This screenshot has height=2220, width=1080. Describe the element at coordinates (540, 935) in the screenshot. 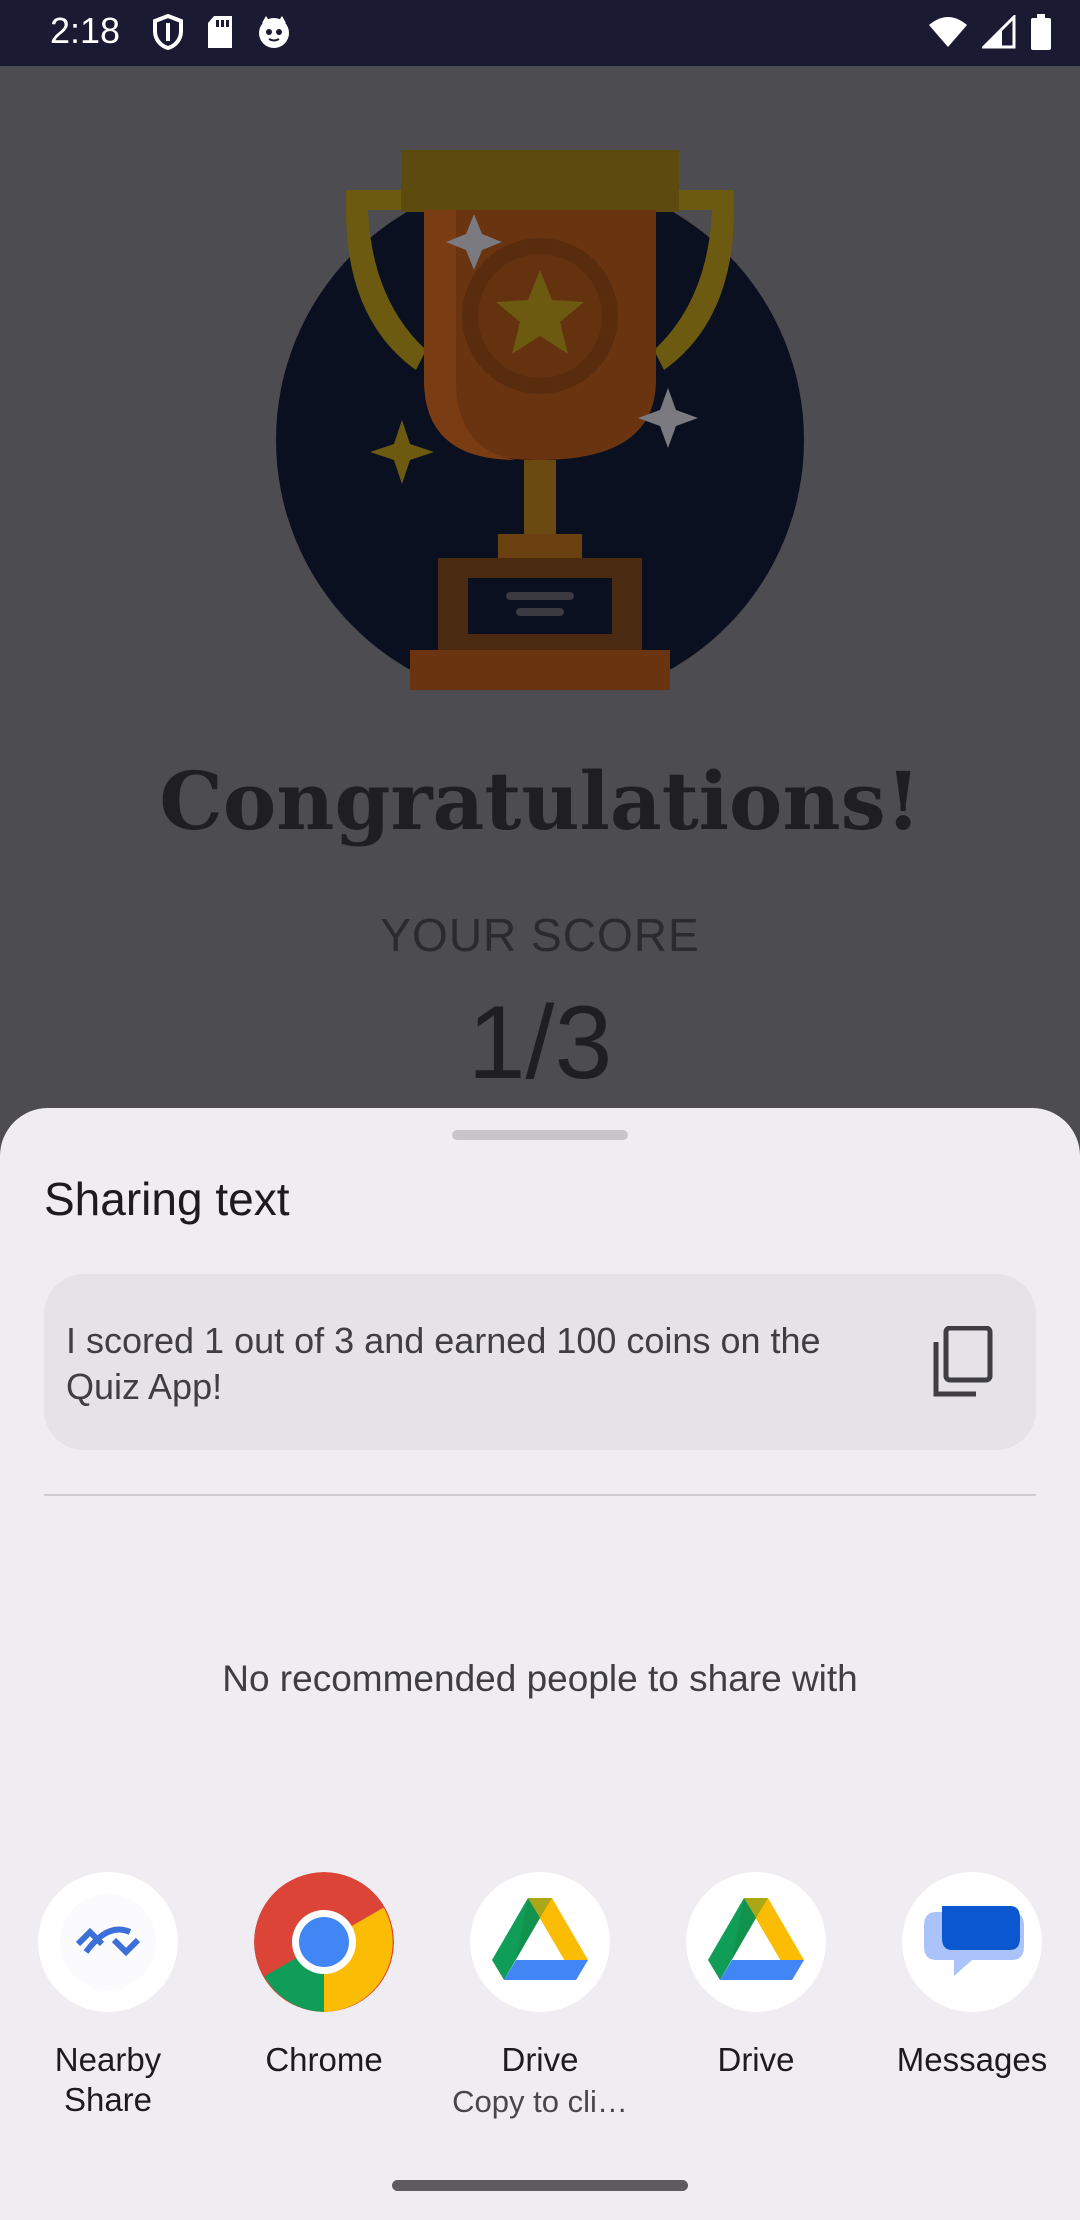

I see `score-label: YOUR SCORE` at that location.